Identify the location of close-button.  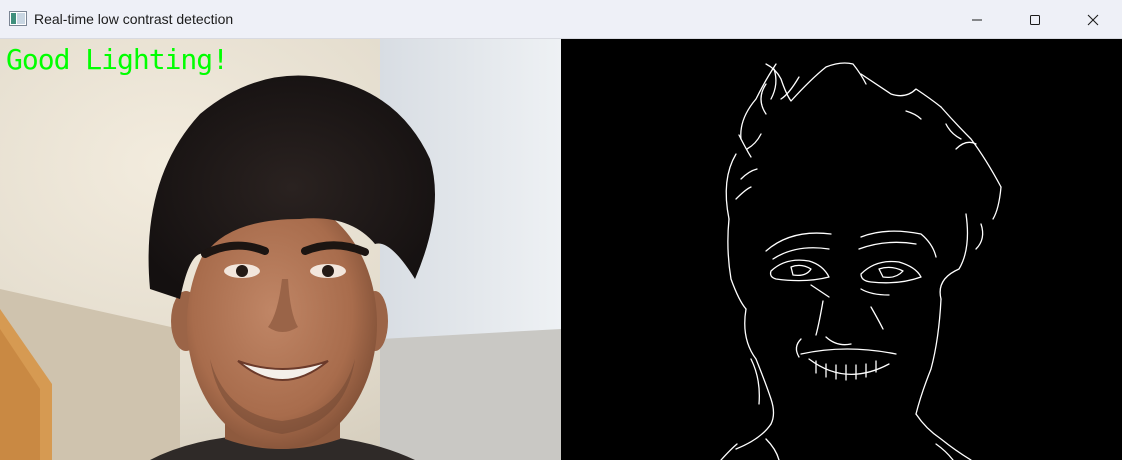
(1093, 19).